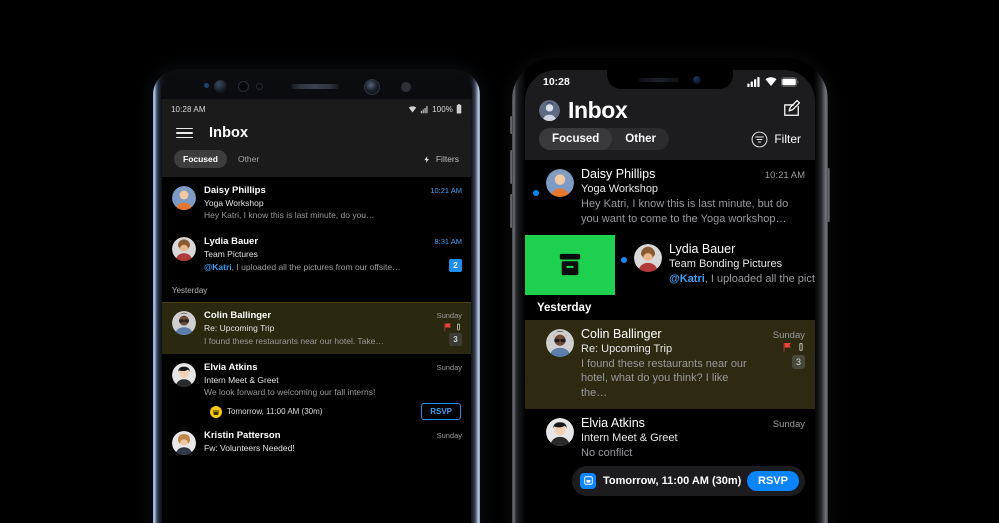 The width and height of the screenshot is (999, 523). Describe the element at coordinates (316, 163) in the screenshot. I see `android-tabbar: Focused Other Filters` at that location.